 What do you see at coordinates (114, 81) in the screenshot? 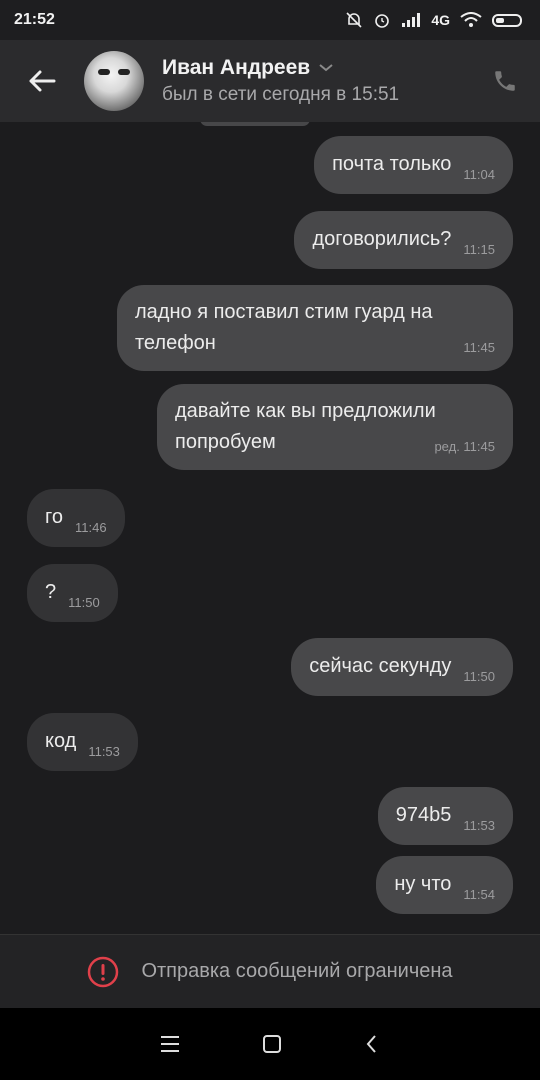
I see `avatar` at bounding box center [114, 81].